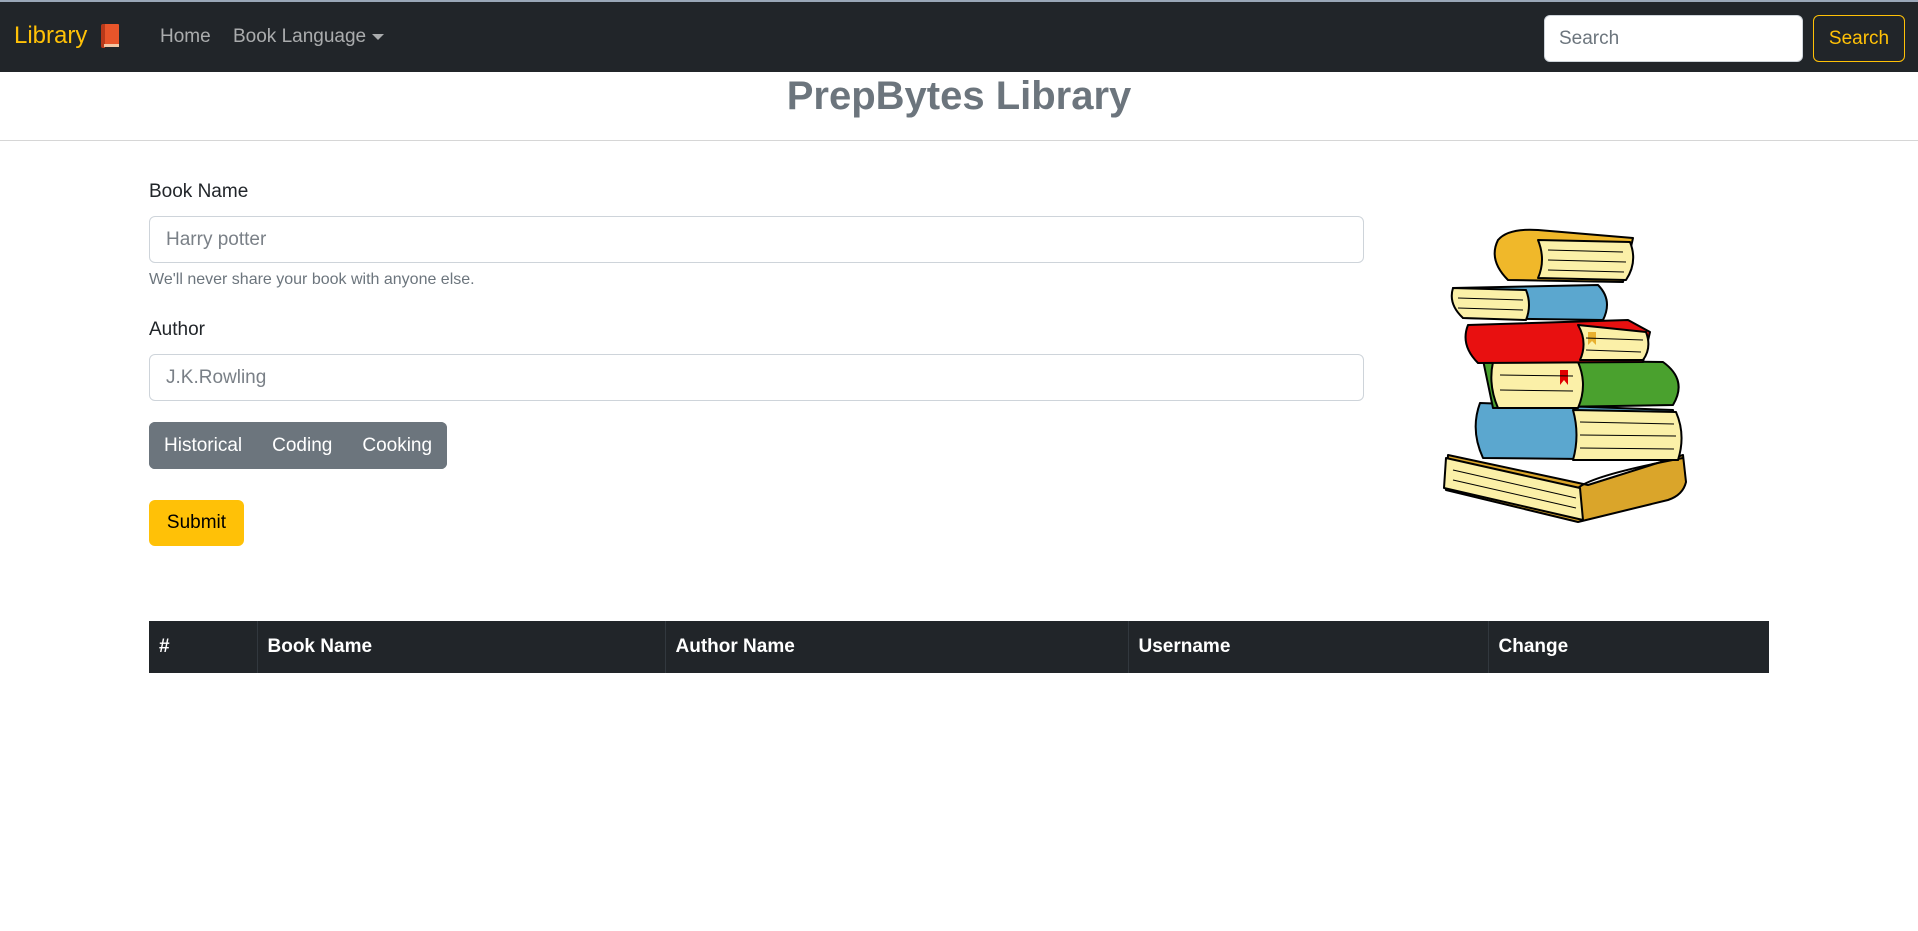 The height and width of the screenshot is (931, 1918). I want to click on author-label: Author, so click(177, 329).